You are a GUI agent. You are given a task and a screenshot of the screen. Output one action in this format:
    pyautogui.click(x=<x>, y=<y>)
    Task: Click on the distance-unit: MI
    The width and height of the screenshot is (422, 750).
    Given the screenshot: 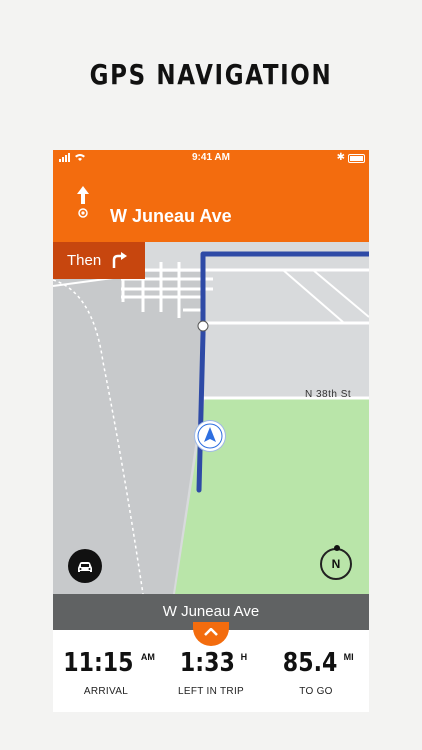 What is the action you would take?
    pyautogui.click(x=348, y=657)
    